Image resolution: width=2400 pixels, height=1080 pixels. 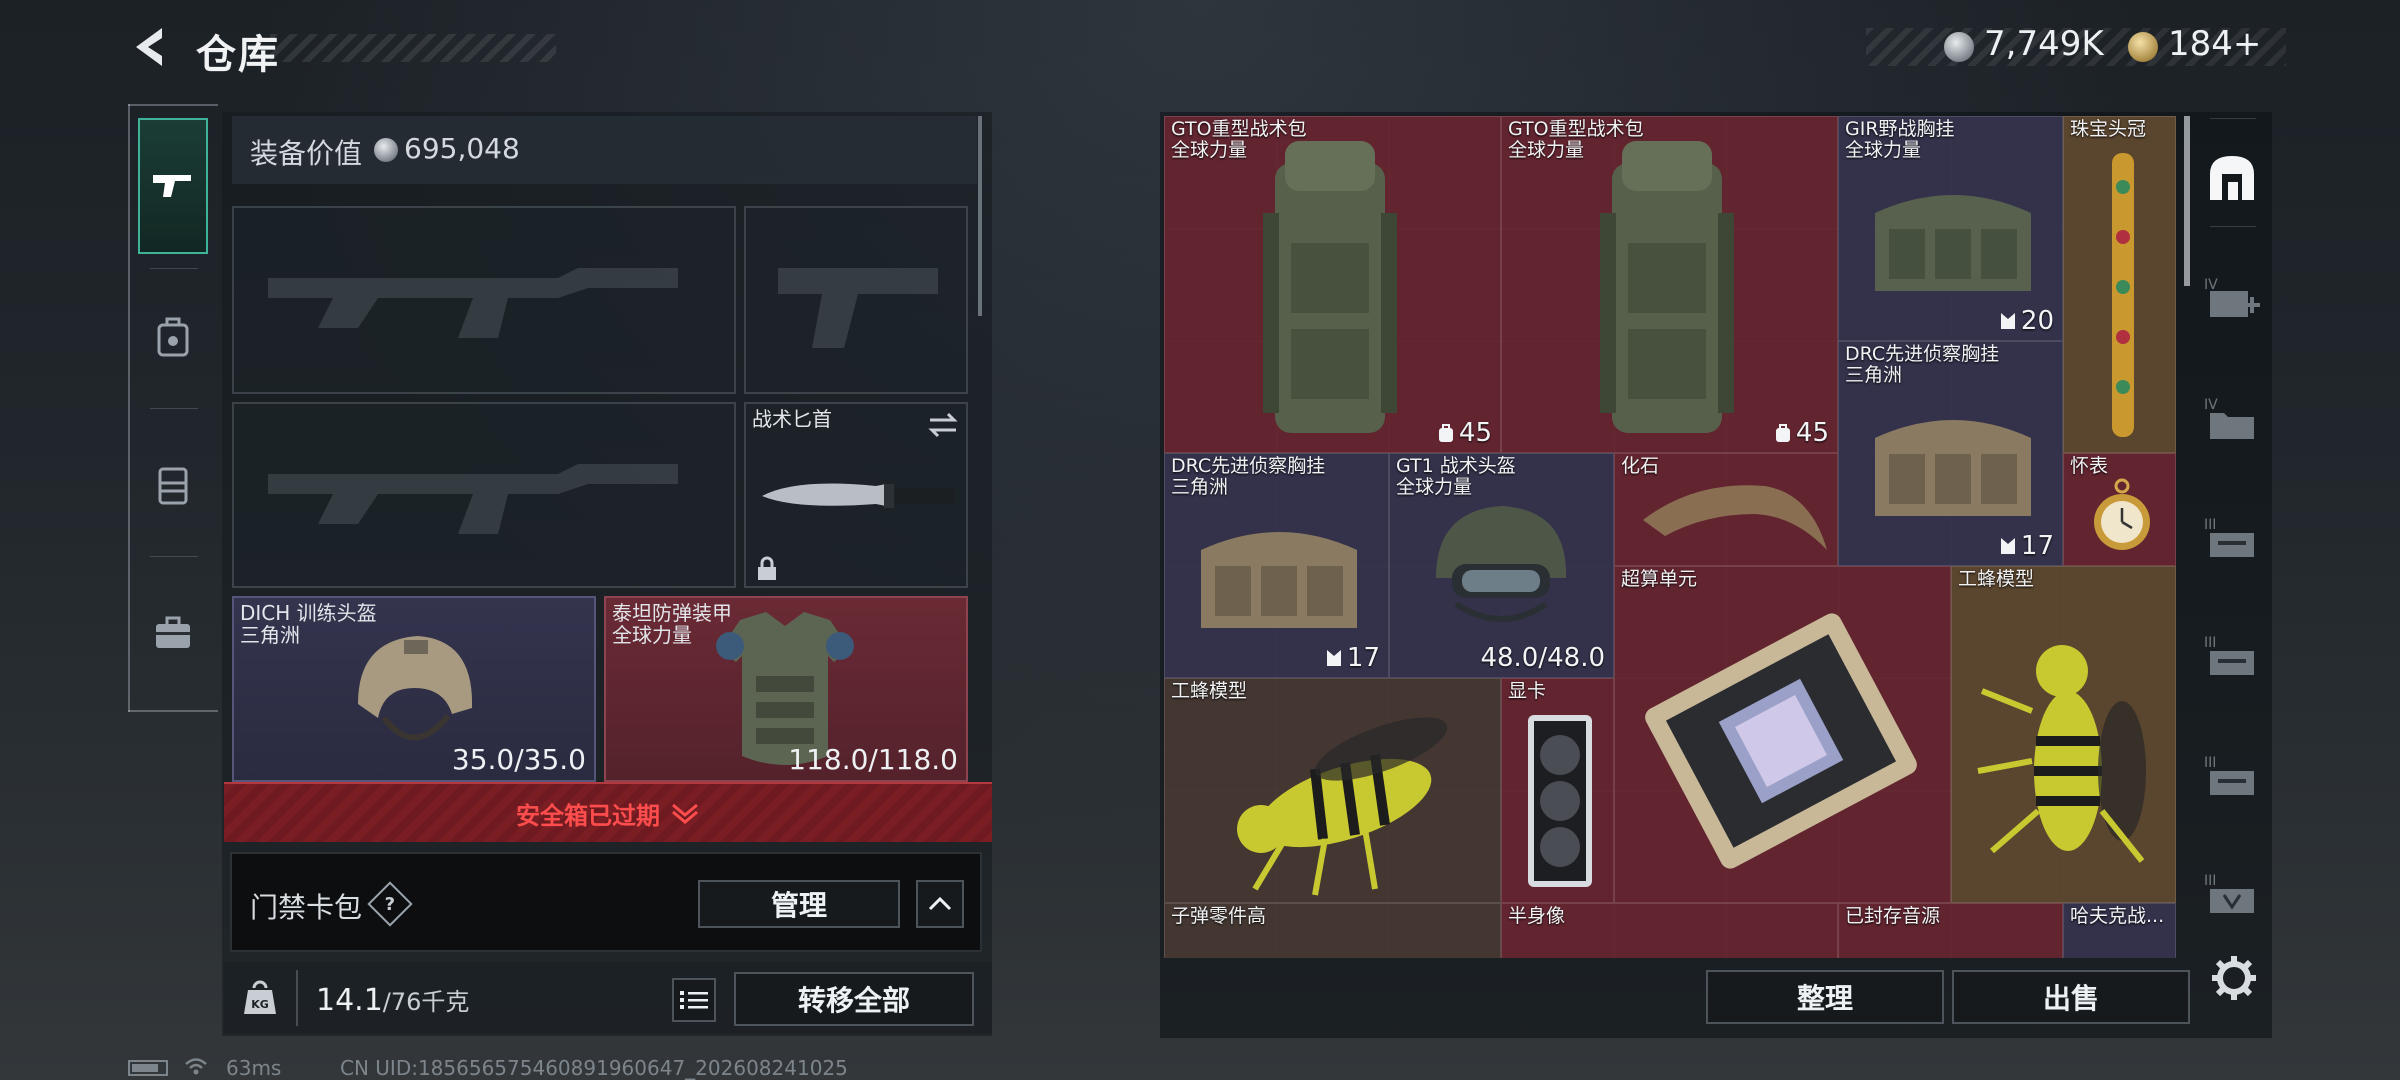 What do you see at coordinates (873, 759) in the screenshot?
I see `armor-durability: 118.0/118.0` at bounding box center [873, 759].